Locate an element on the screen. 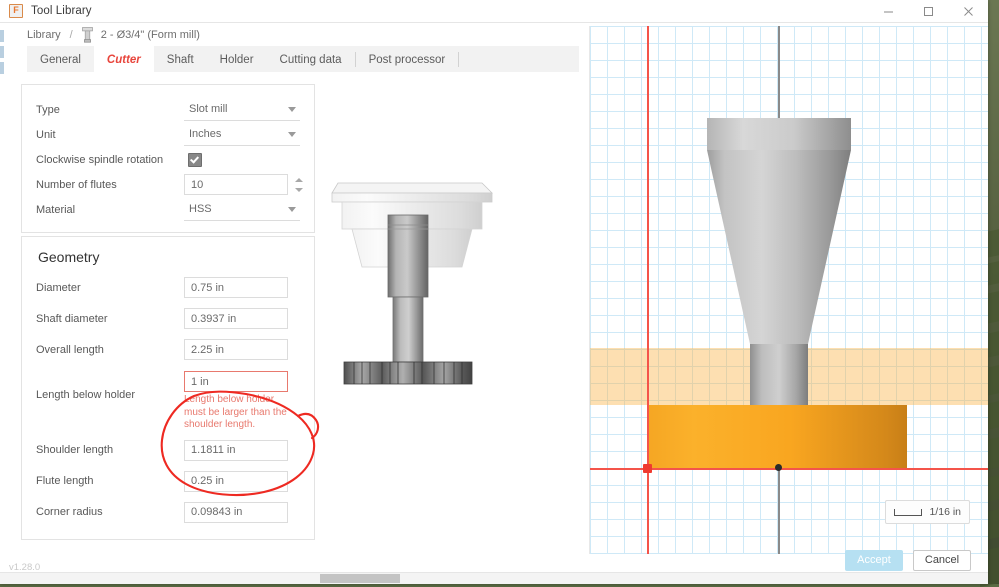  horizontal-scrollbar-thumb is located at coordinates (360, 578).